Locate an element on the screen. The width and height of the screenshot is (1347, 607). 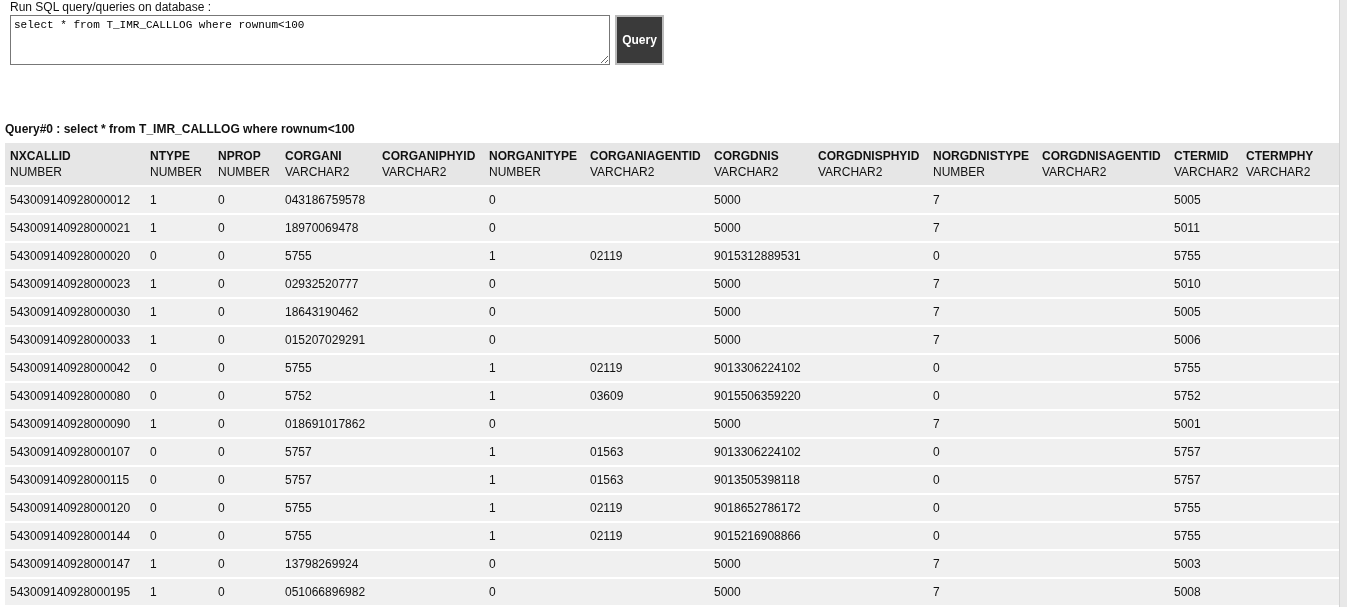
table-cell: 9013505398118 is located at coordinates (757, 480).